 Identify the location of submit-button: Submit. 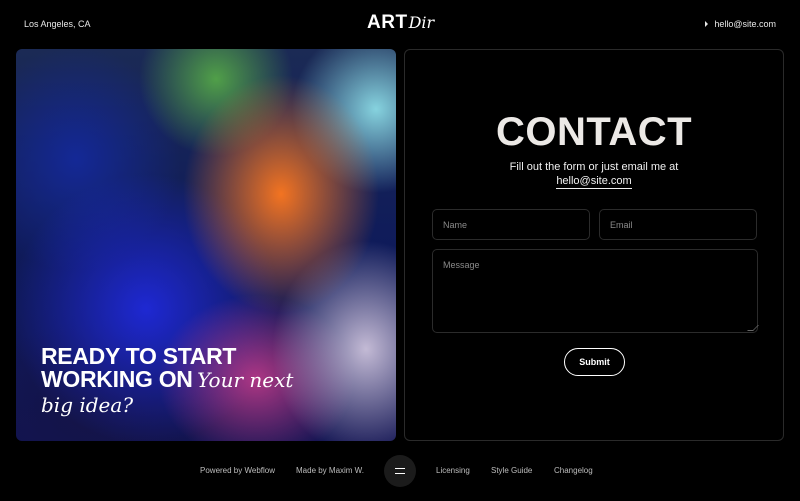
(594, 362).